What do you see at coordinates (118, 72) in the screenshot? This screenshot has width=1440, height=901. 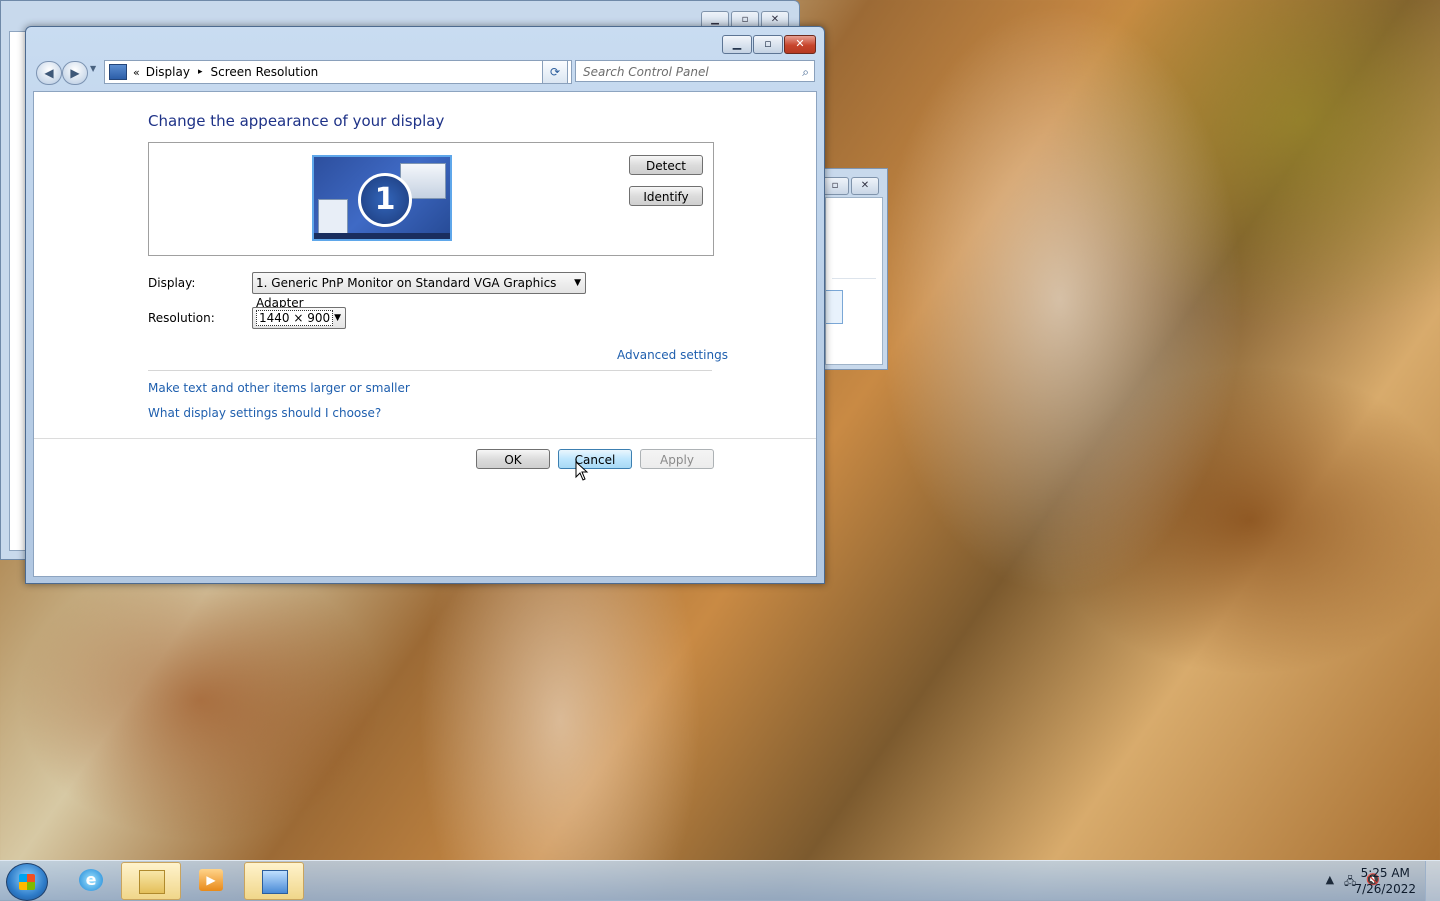 I see `control-panel-icon` at bounding box center [118, 72].